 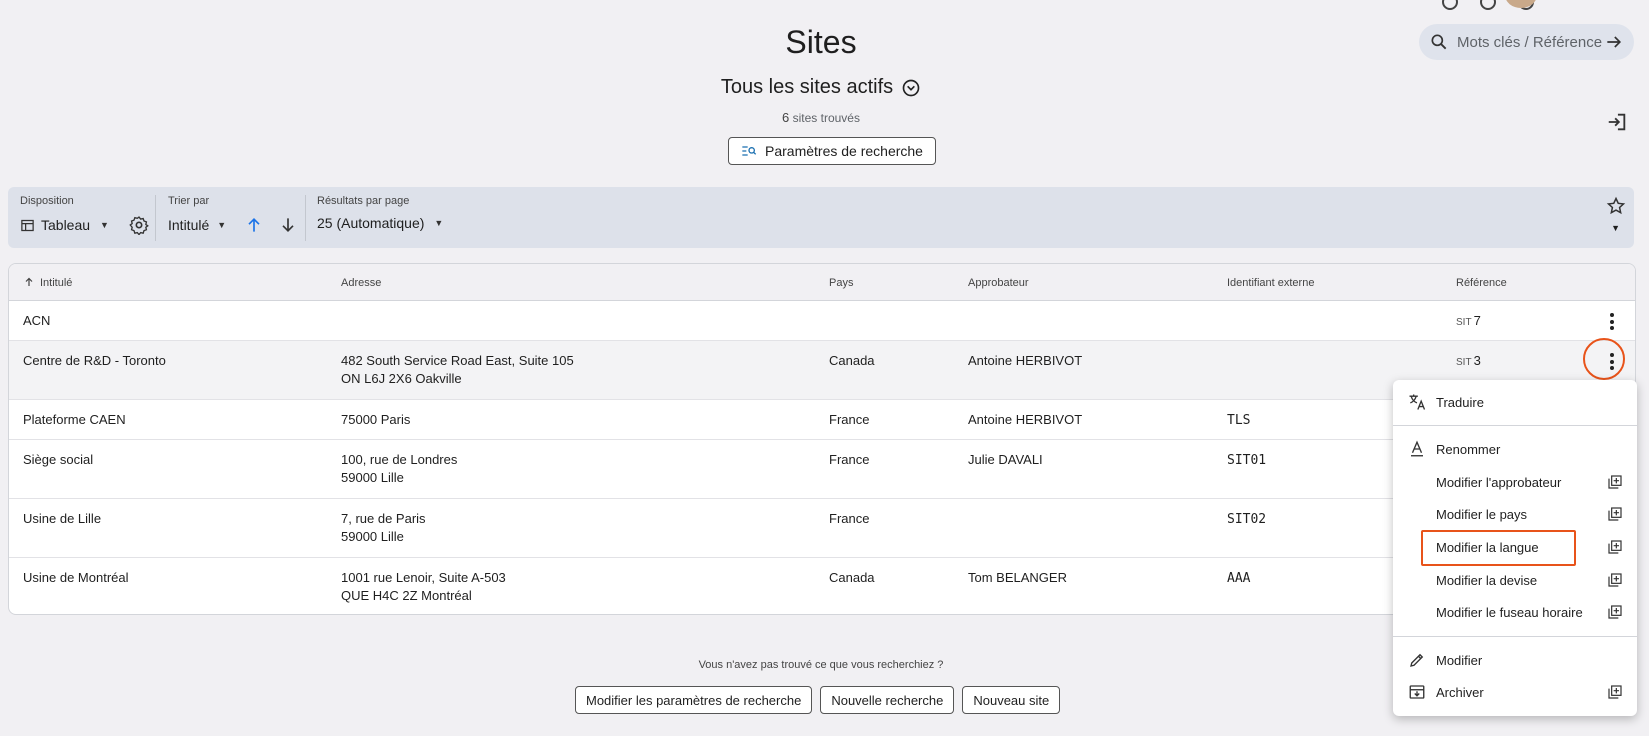 I want to click on table-row: ACN SIT 7, so click(x=822, y=321).